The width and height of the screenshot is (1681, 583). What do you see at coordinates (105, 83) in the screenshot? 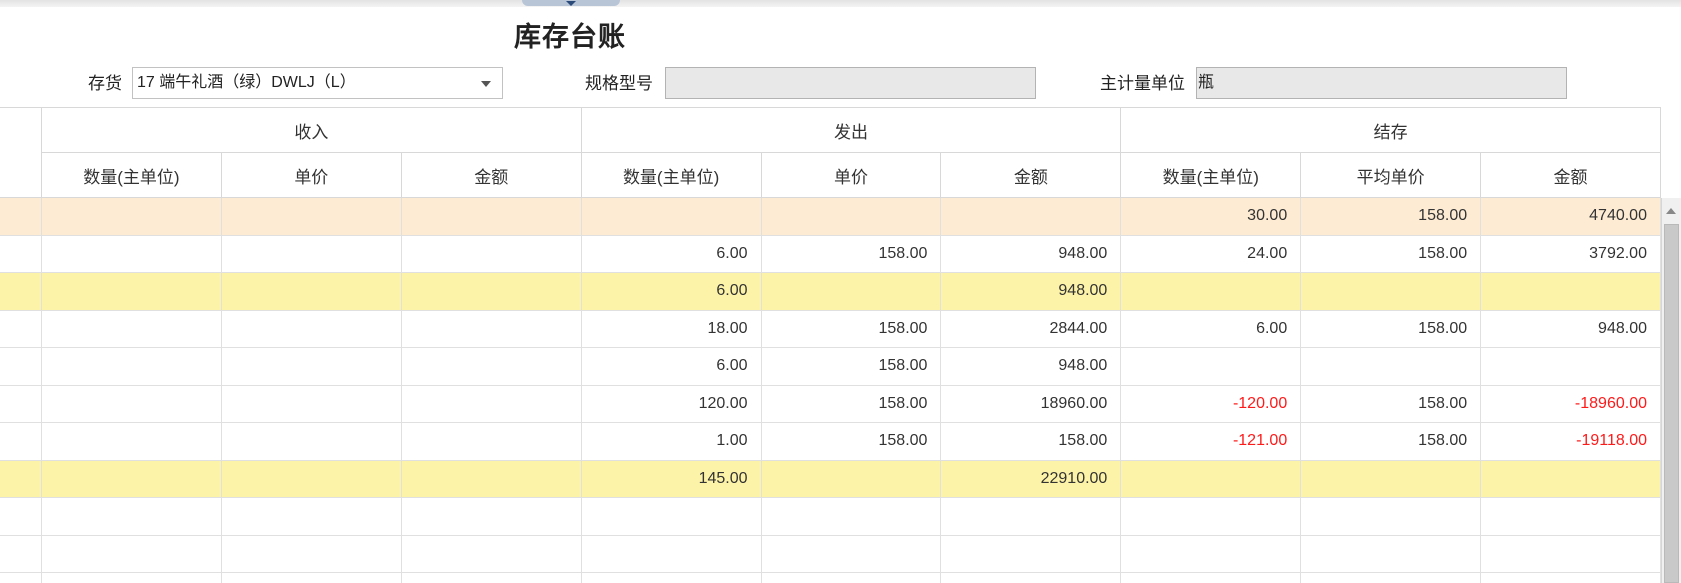
I see `inventory-label: 存货` at bounding box center [105, 83].